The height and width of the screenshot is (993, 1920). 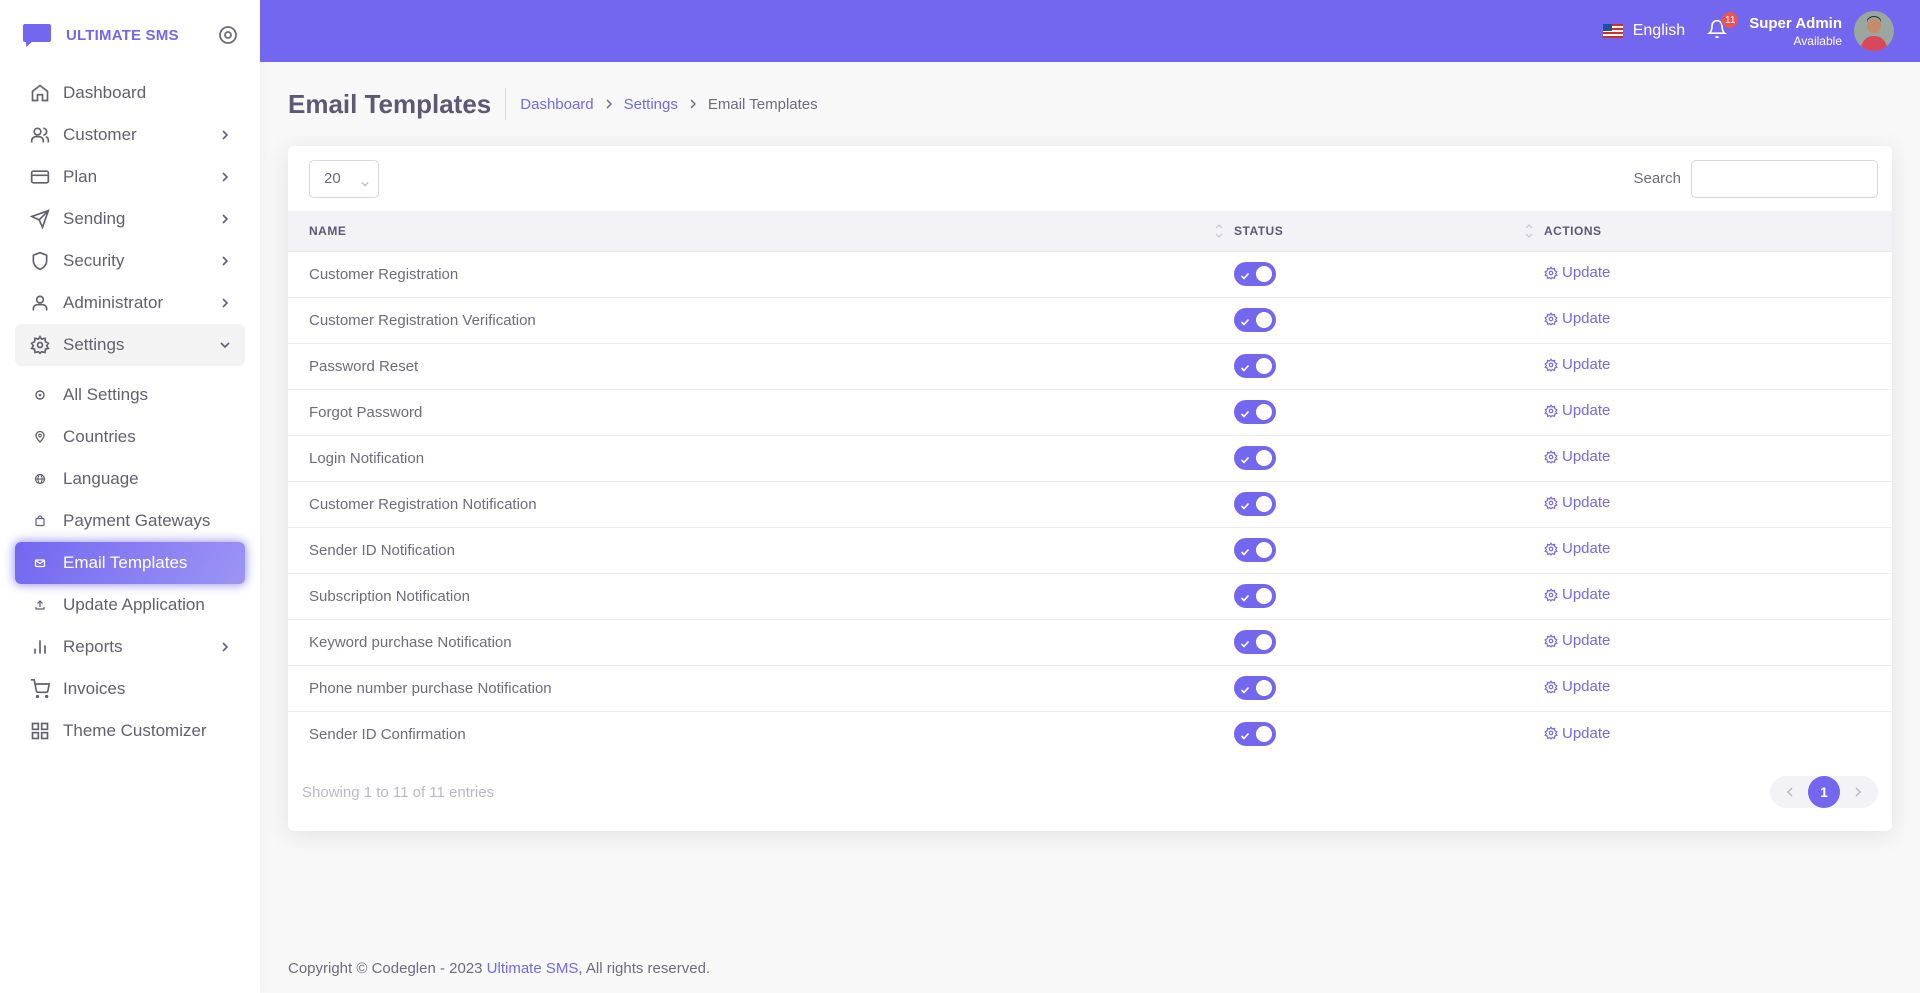 I want to click on sidebar-item-customer: Customer, so click(x=130, y=135).